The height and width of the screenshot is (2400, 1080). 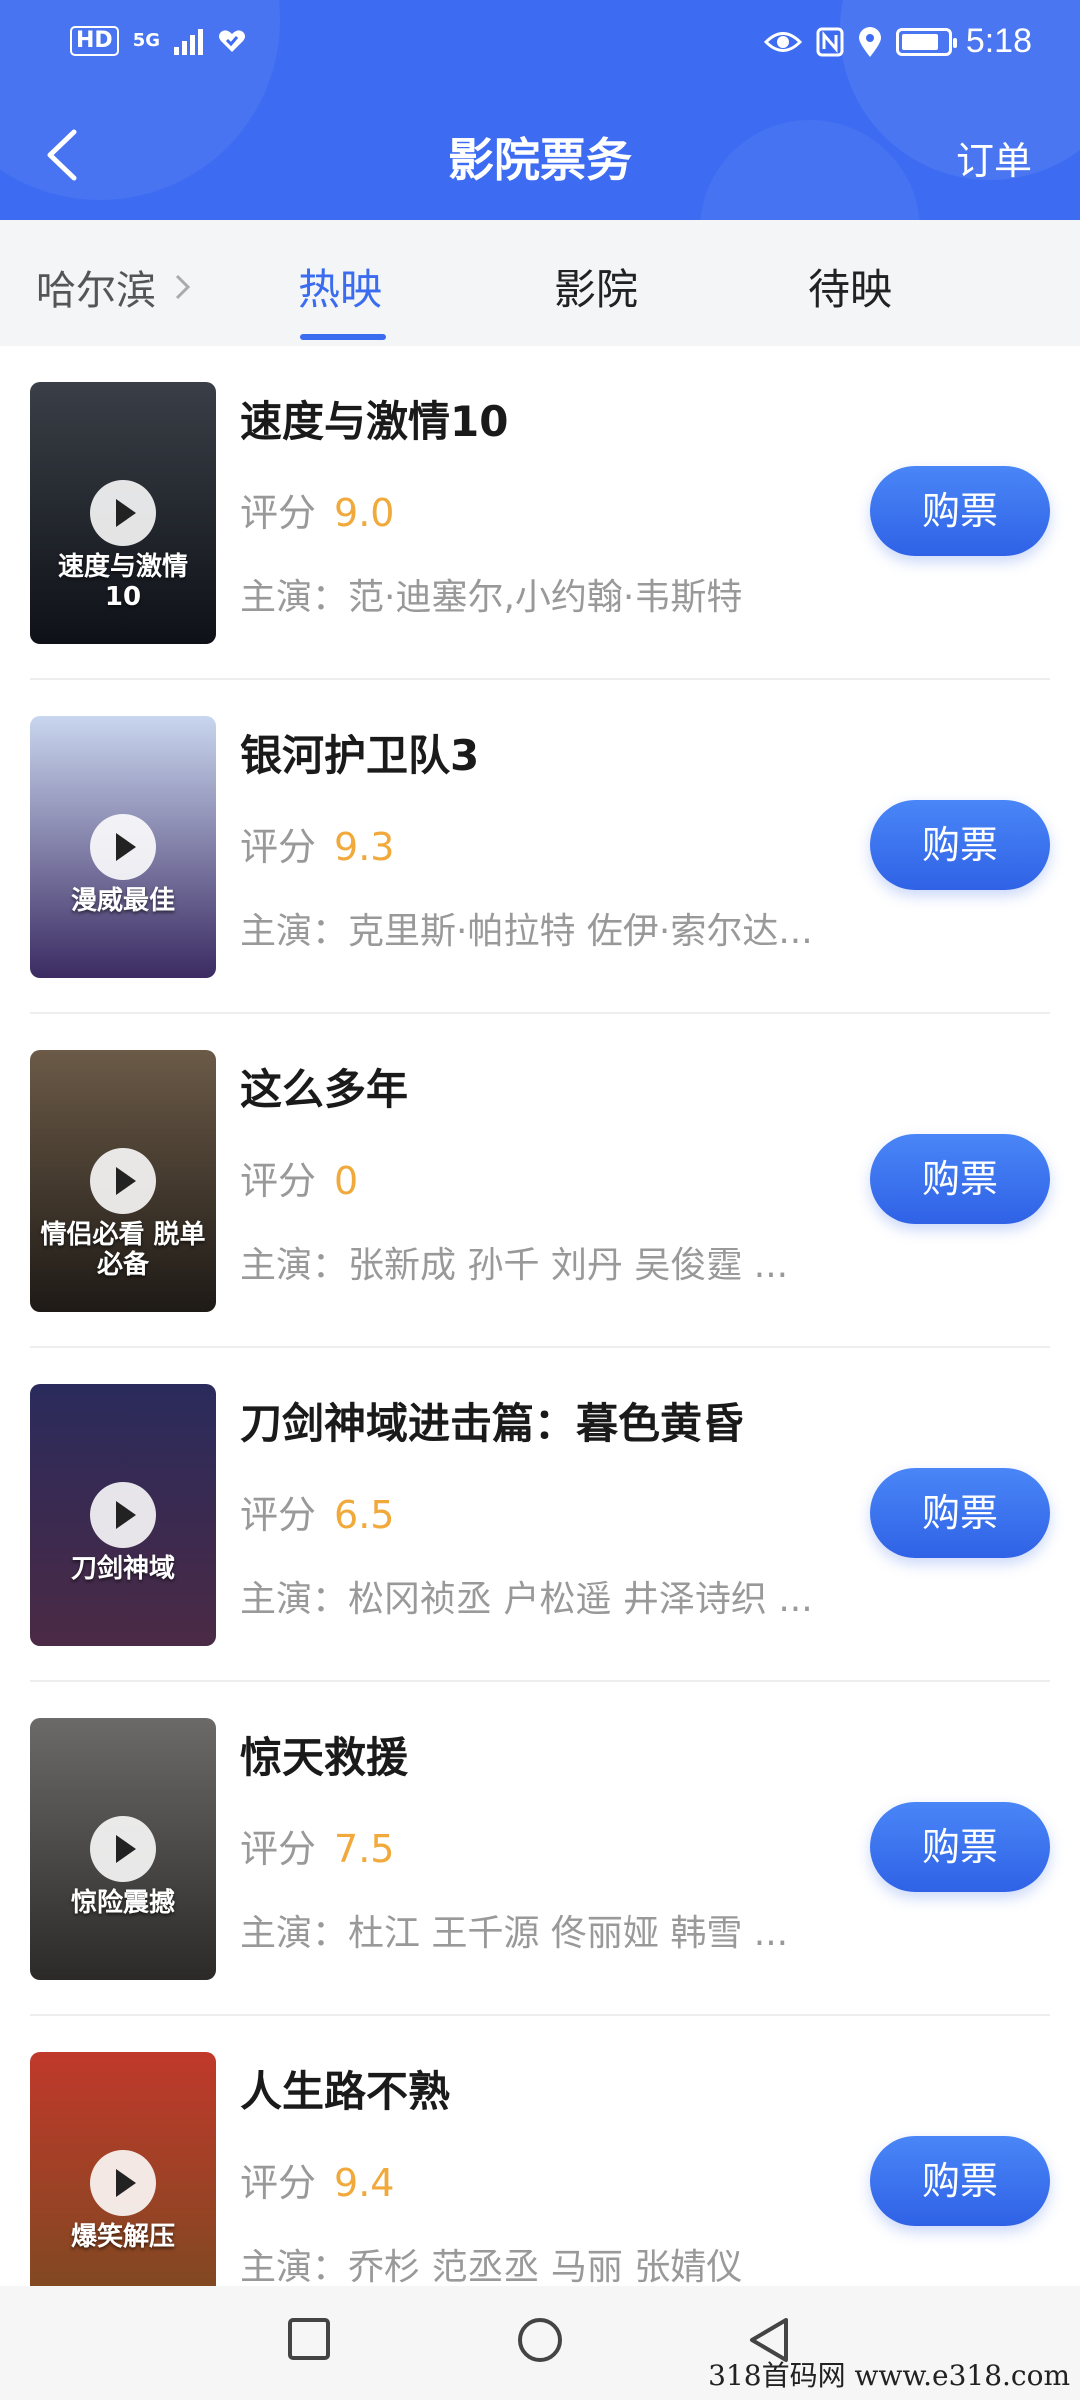 I want to click on tab-now-showing: 热映, so click(x=340, y=286).